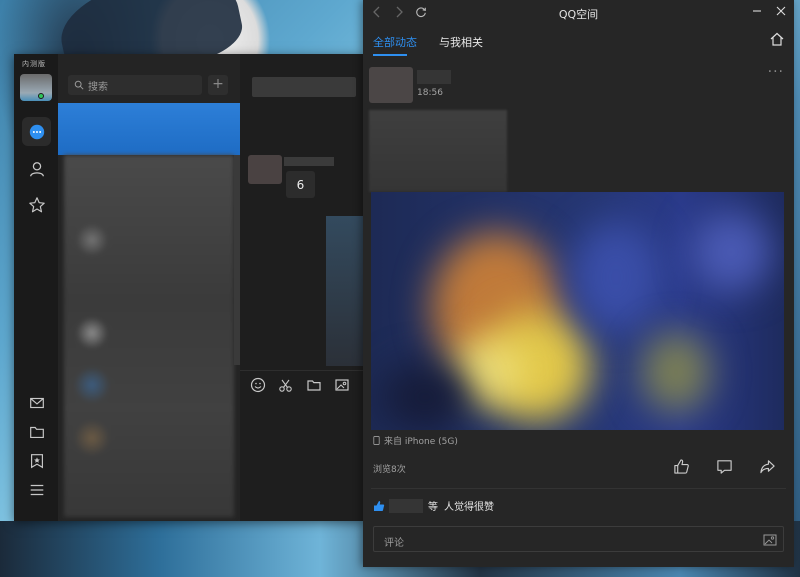 This screenshot has width=800, height=577. Describe the element at coordinates (302, 384) in the screenshot. I see `chat-toolbar` at that location.